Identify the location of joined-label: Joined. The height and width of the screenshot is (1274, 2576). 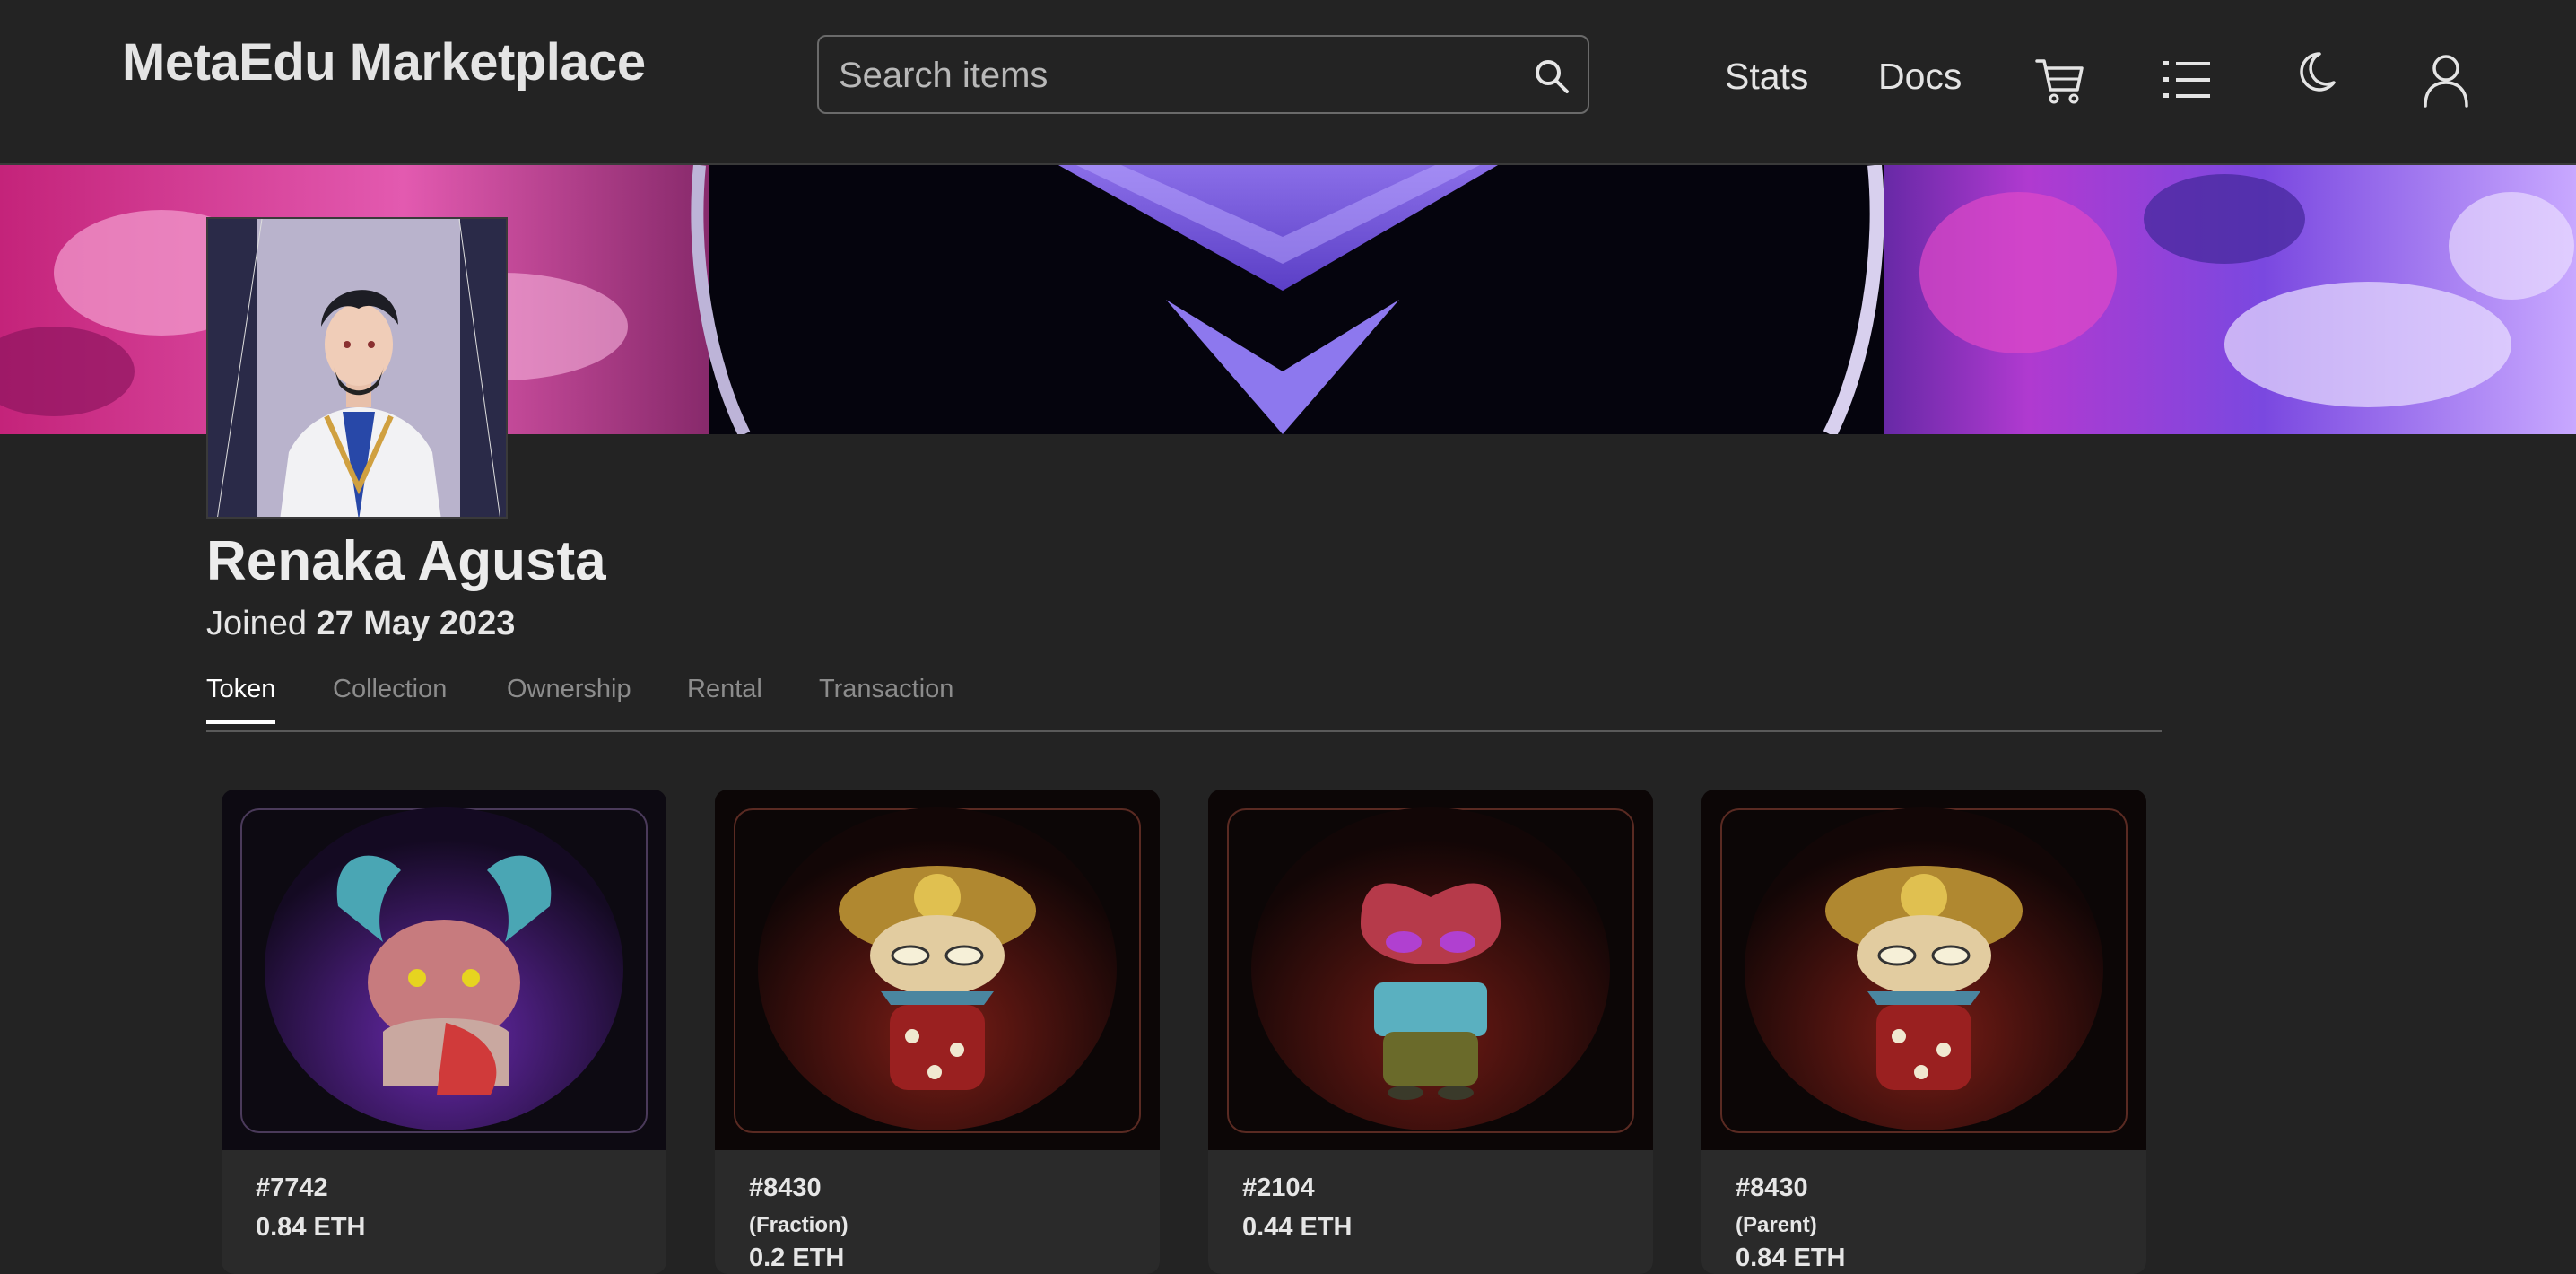
(256, 623).